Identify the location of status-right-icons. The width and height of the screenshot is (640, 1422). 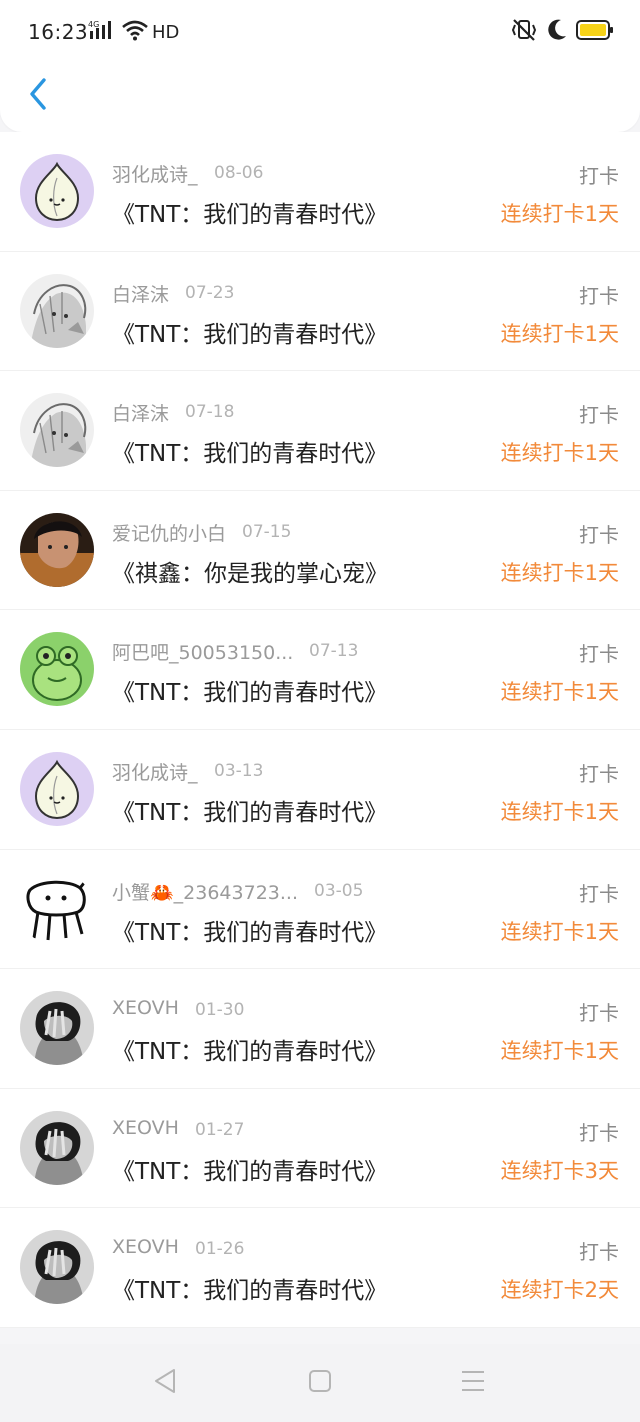
(562, 32).